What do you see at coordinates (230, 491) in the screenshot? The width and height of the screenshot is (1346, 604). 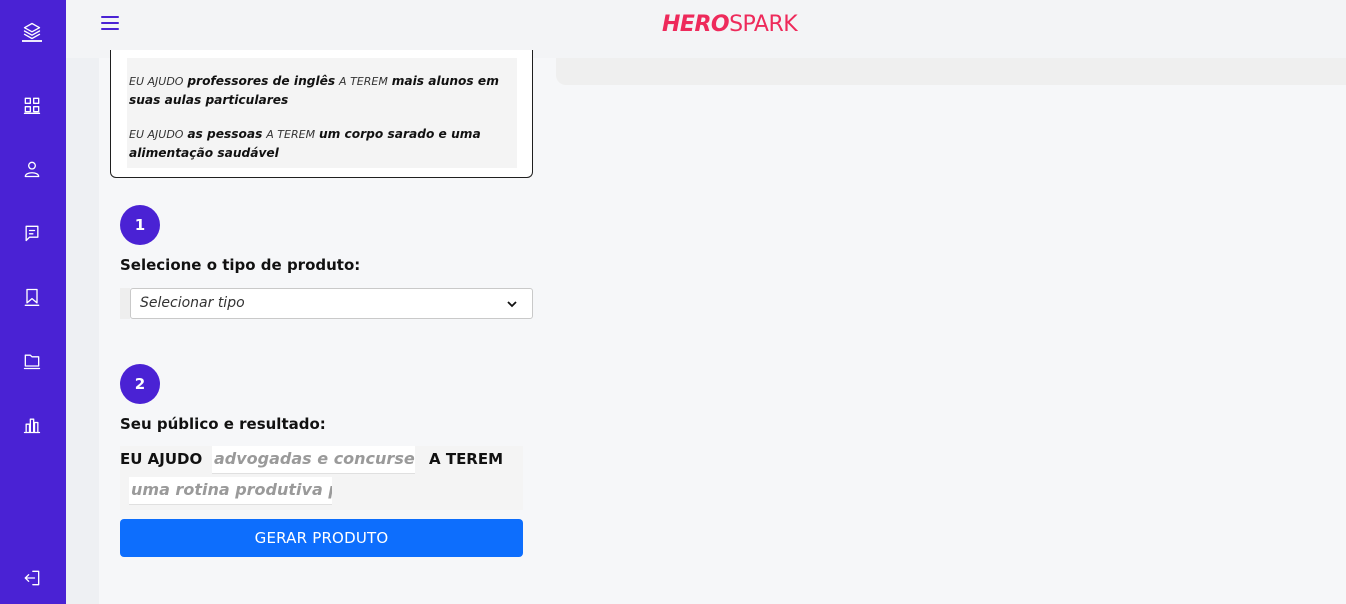 I see `result-input: uma rotina produtiva pa` at bounding box center [230, 491].